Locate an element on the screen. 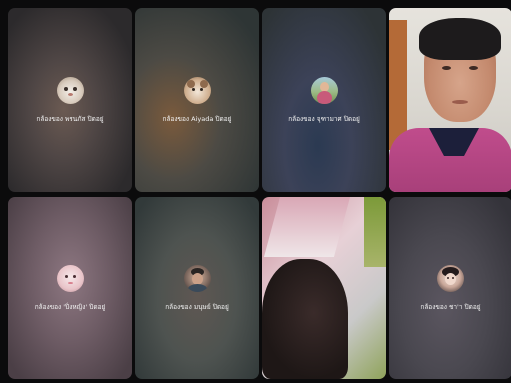 This screenshot has width=511, height=383. foliage is located at coordinates (375, 232).